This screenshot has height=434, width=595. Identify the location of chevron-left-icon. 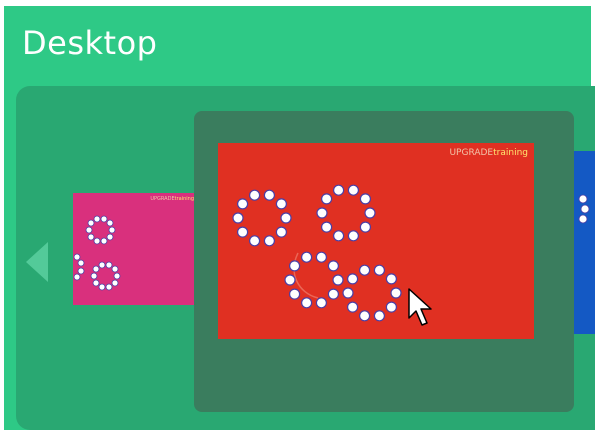
(37, 262).